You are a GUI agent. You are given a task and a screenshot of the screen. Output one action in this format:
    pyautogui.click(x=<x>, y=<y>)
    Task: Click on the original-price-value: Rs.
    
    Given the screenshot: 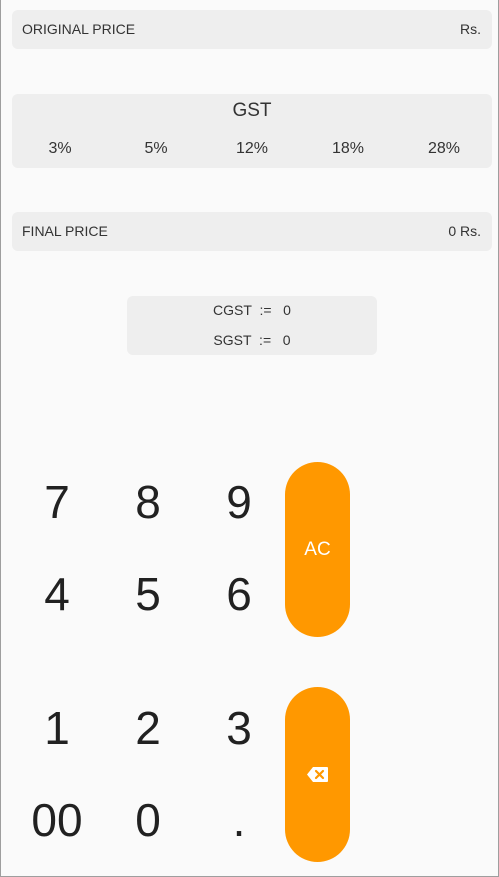 What is the action you would take?
    pyautogui.click(x=470, y=29)
    